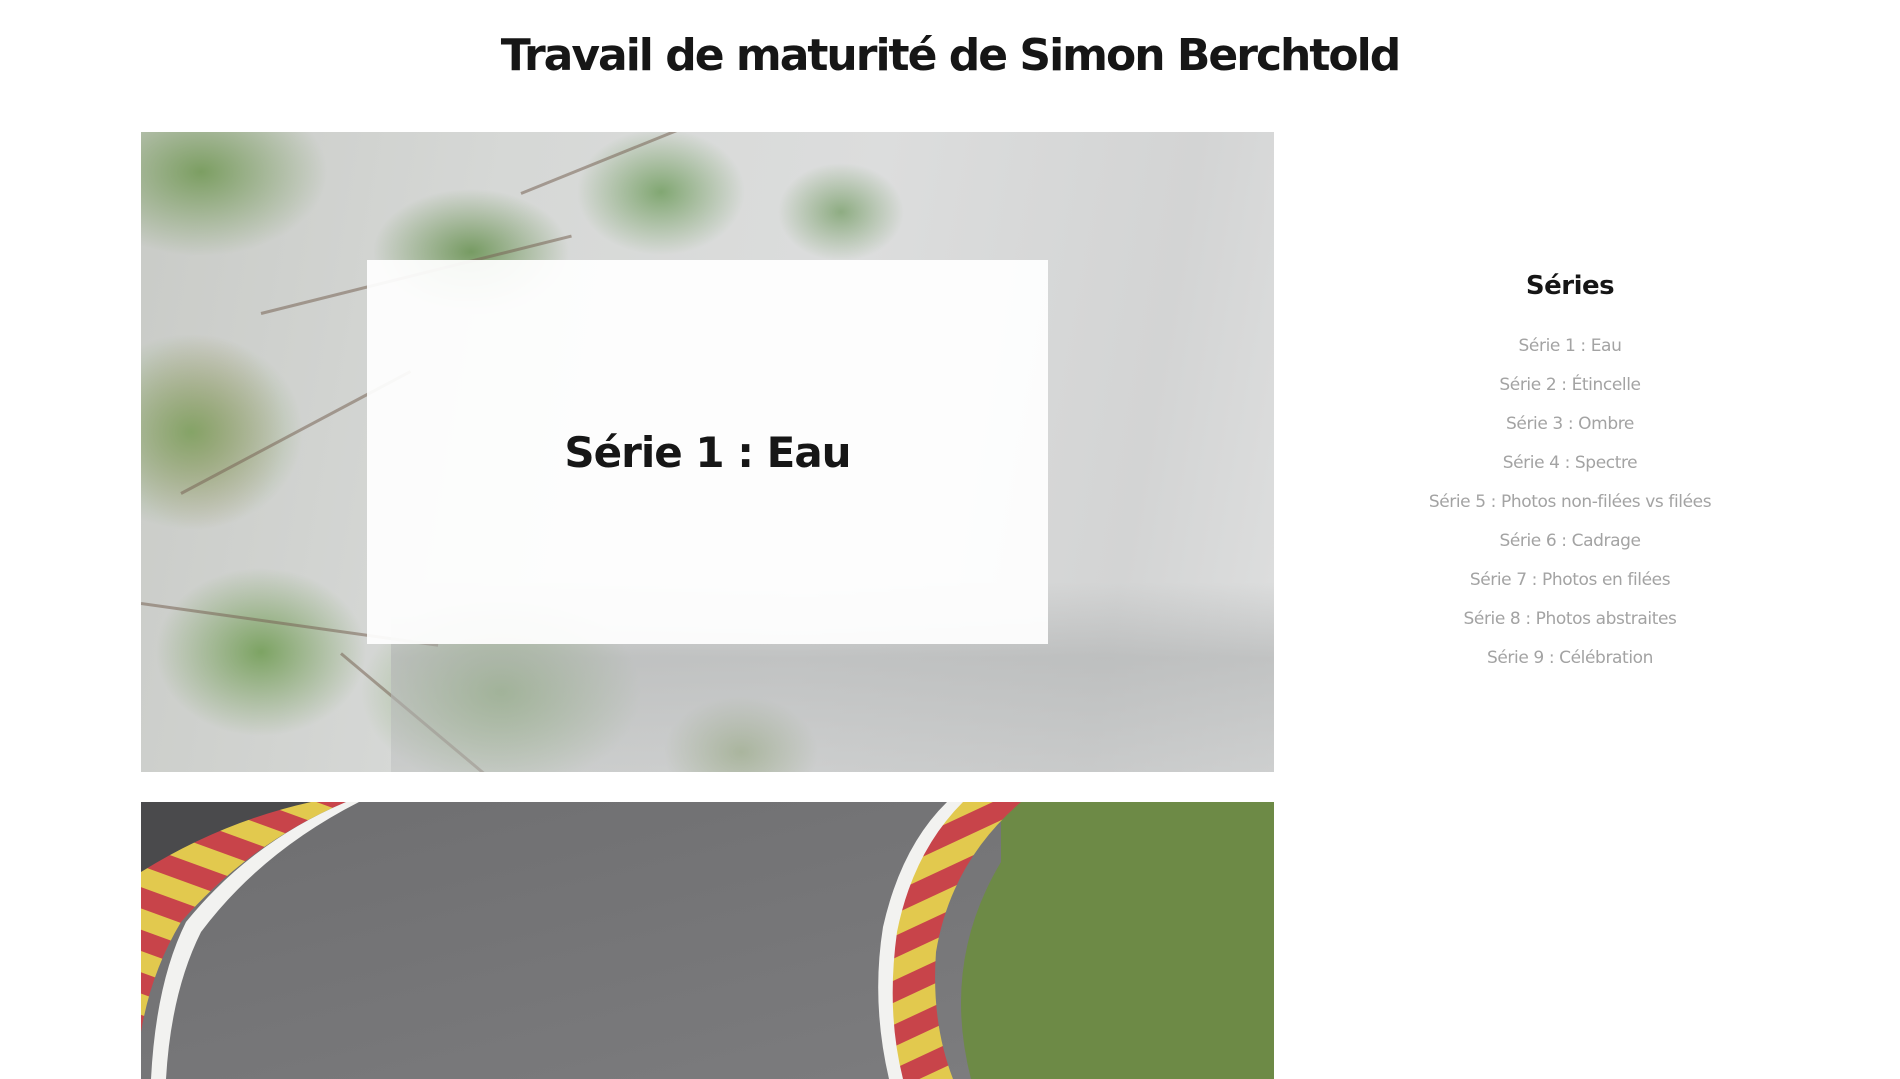 This screenshot has height=1079, width=1900. I want to click on series-link-6: Série 6 : Cadrage, so click(1570, 541).